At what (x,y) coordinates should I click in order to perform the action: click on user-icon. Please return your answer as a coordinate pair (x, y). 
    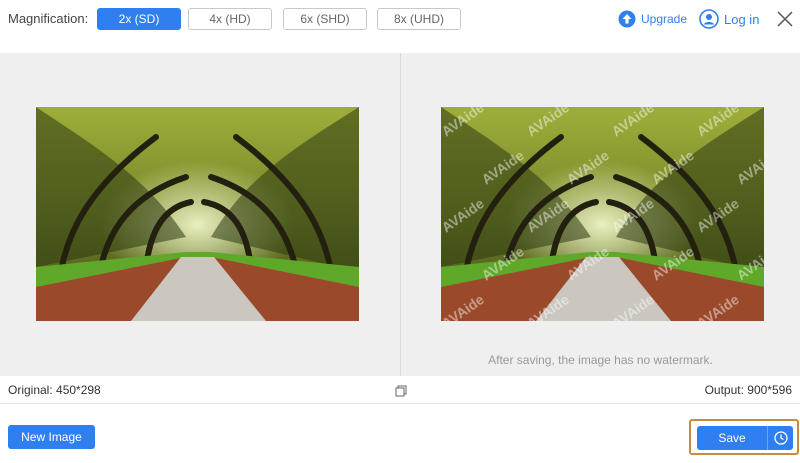
    Looking at the image, I should click on (709, 19).